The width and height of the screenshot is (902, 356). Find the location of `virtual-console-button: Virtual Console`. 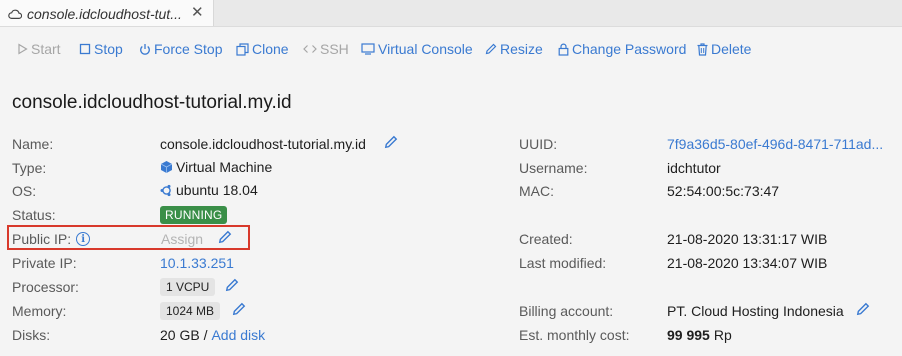

virtual-console-button: Virtual Console is located at coordinates (417, 49).